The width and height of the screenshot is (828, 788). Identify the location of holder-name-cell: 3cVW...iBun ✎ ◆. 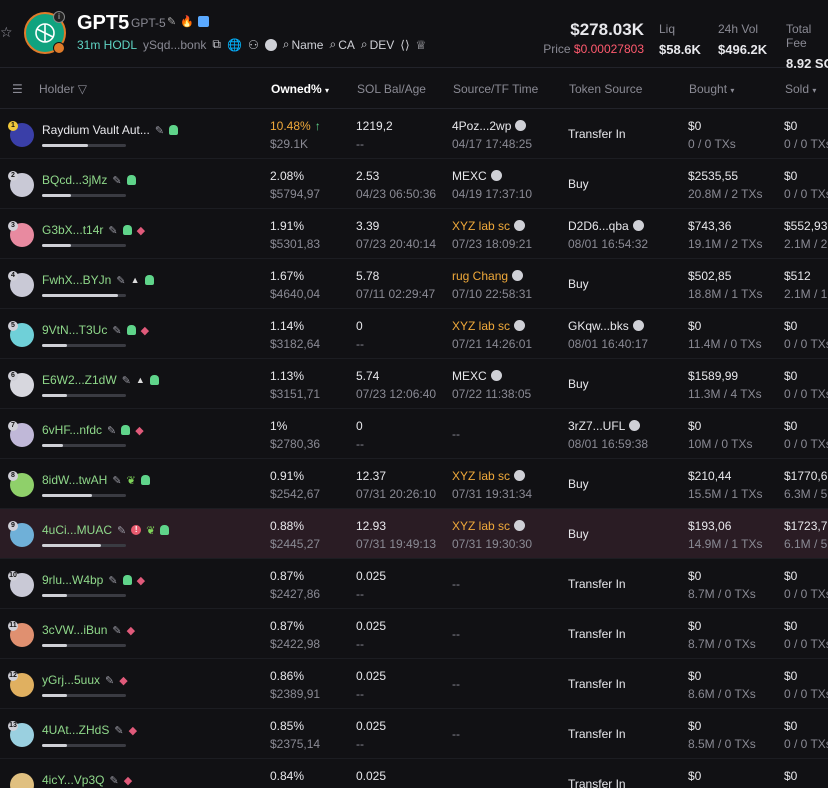
(88, 630).